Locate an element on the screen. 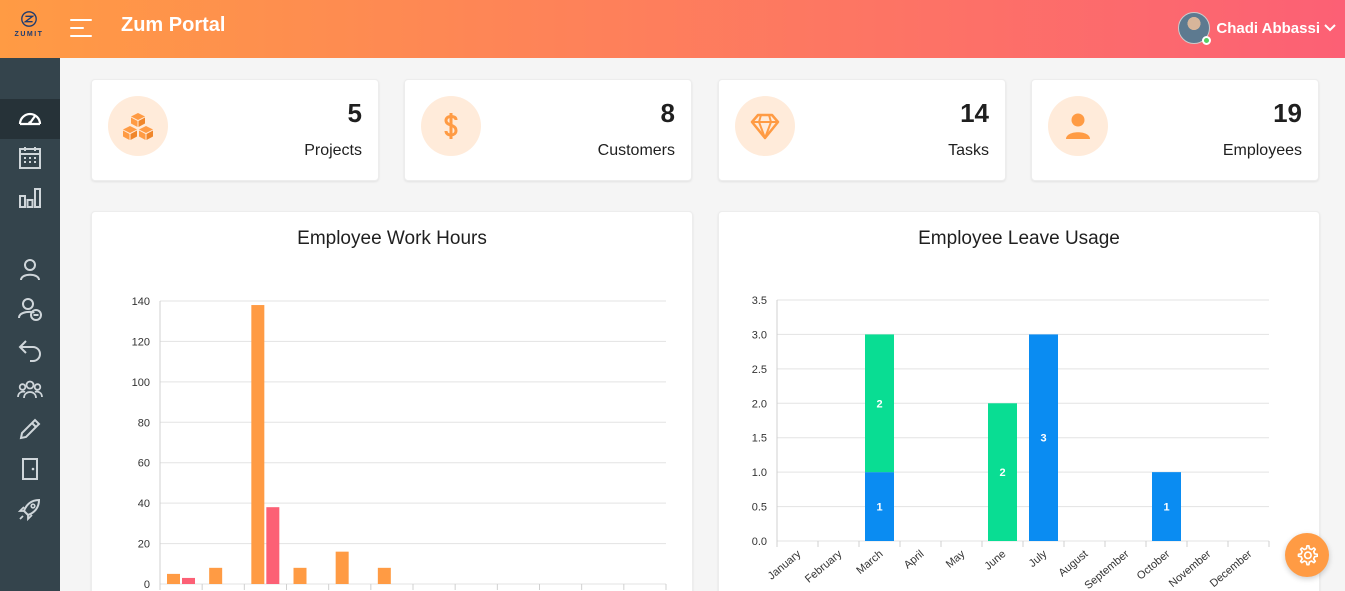  sidebar-item-launch is located at coordinates (30, 509).